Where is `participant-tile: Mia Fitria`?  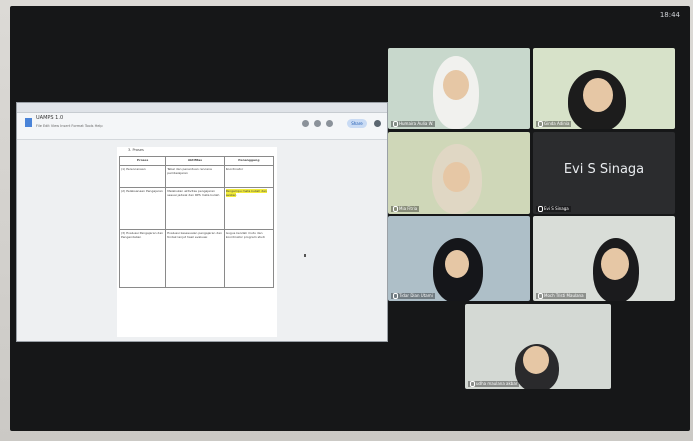 participant-tile: Mia Fitria is located at coordinates (459, 173).